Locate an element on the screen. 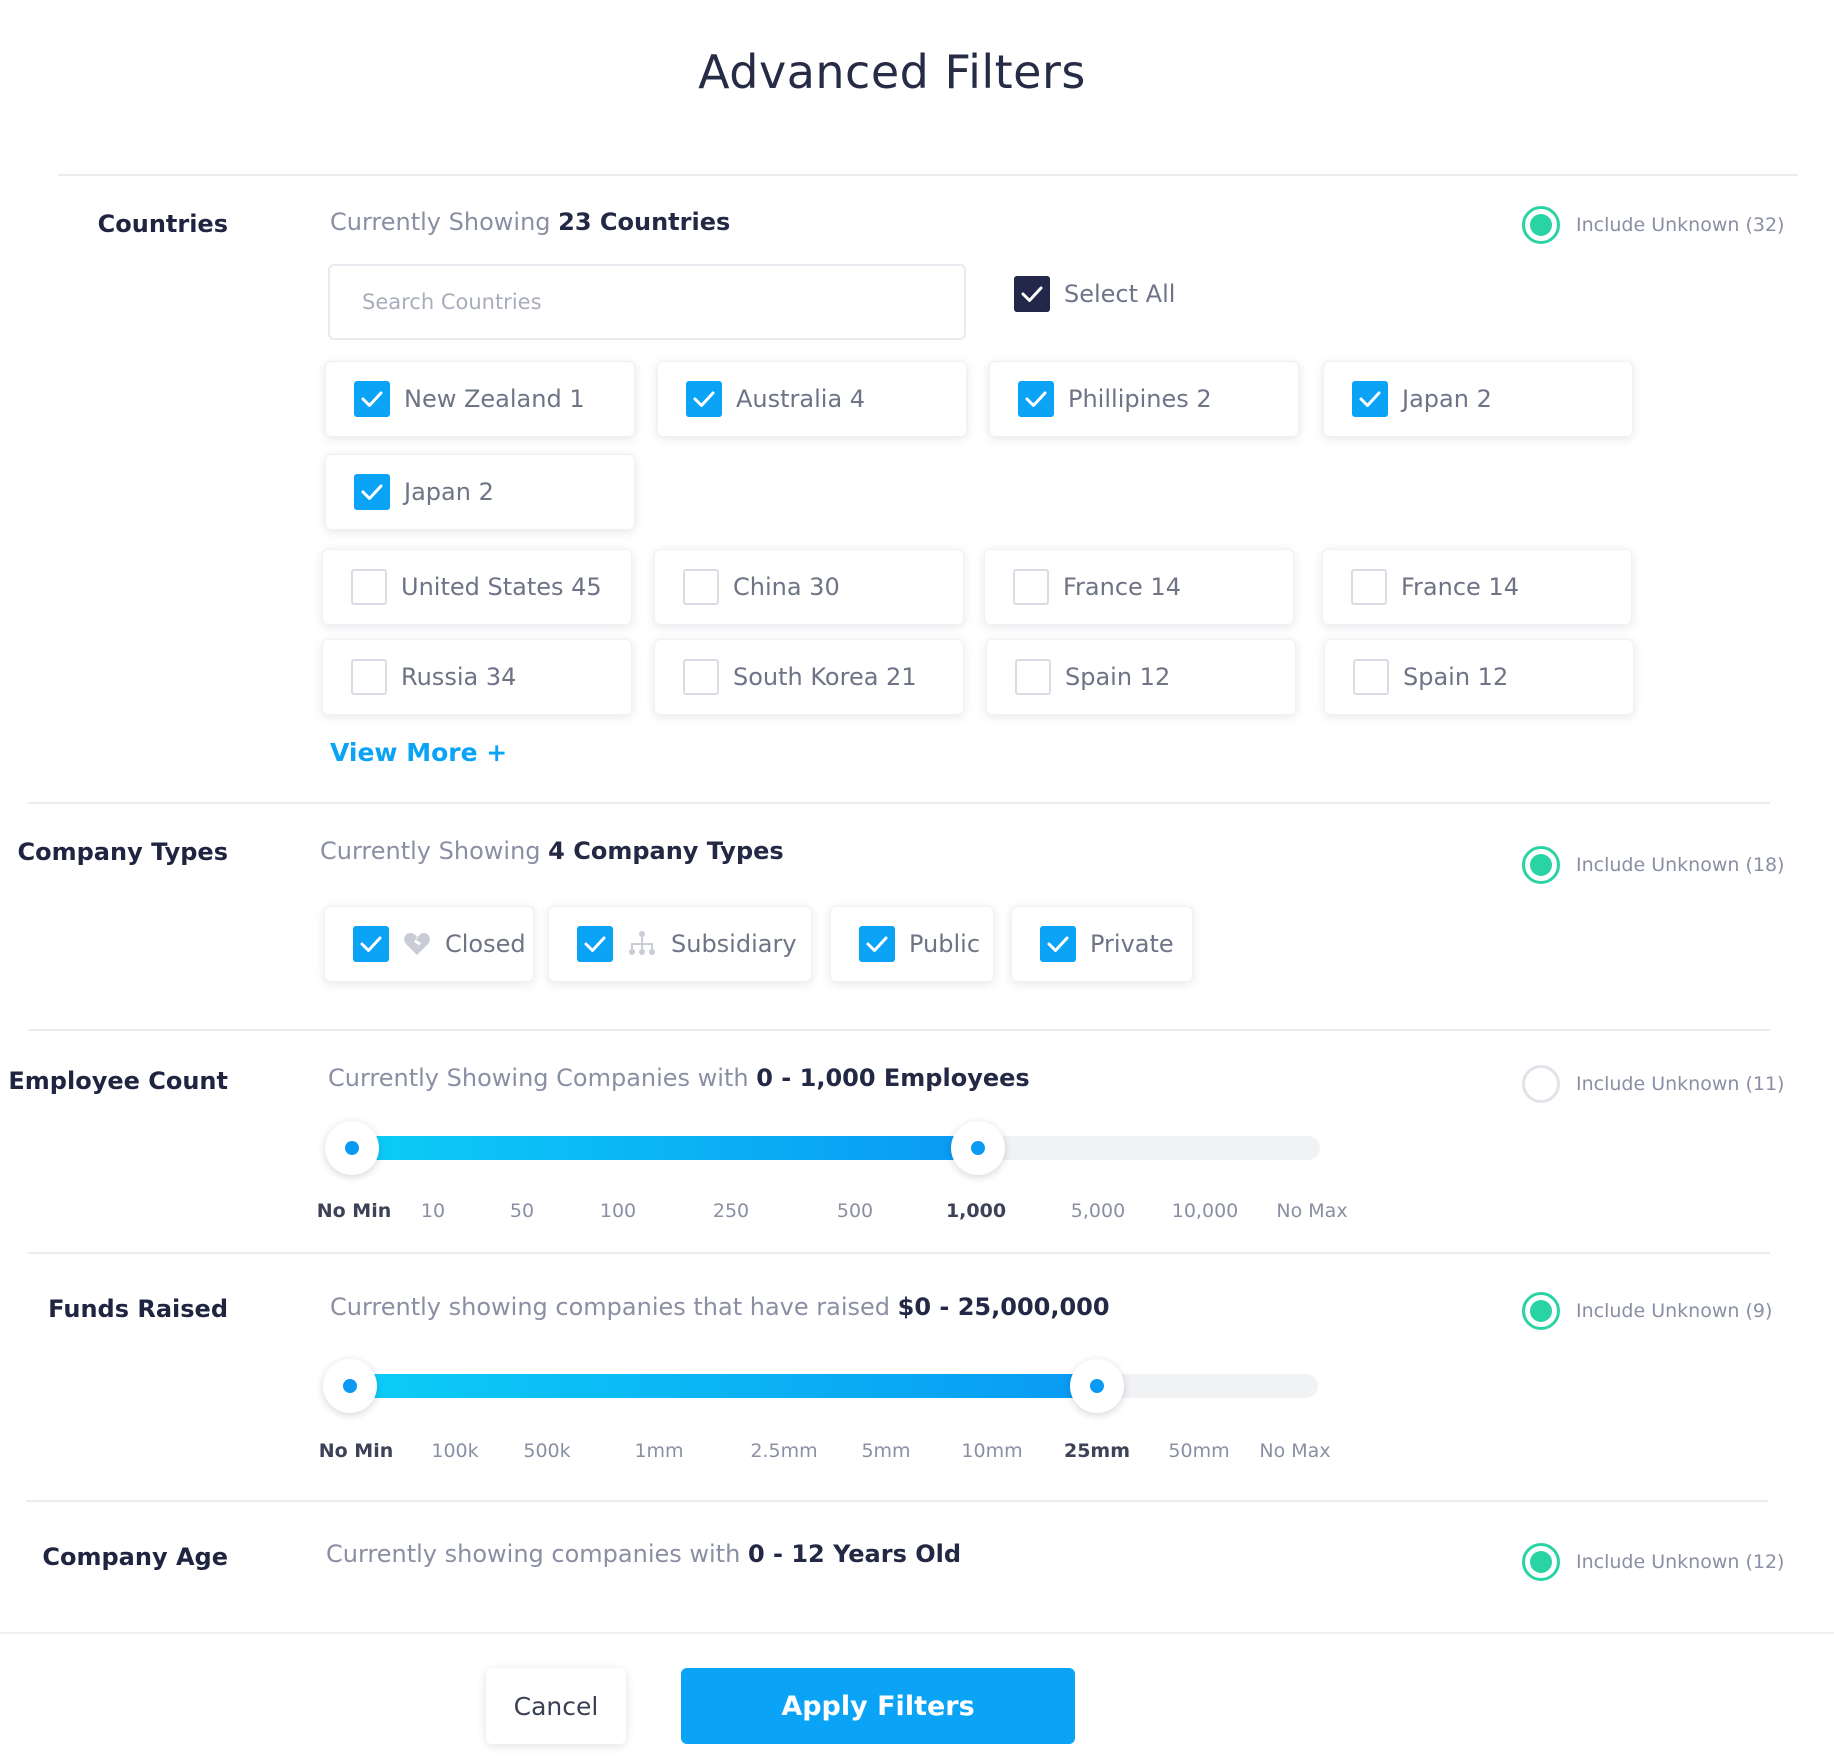  chip-label: Russia 34 is located at coordinates (459, 677).